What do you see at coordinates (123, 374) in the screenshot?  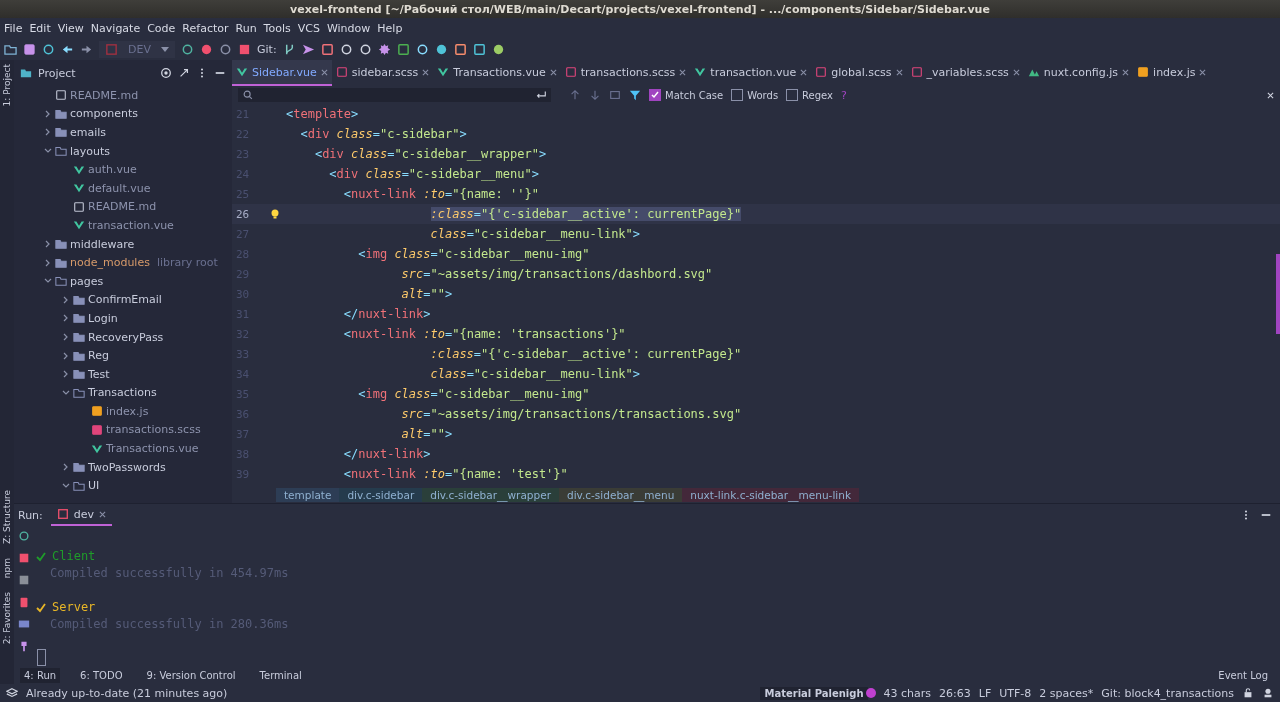 I see `tree-item: Test` at bounding box center [123, 374].